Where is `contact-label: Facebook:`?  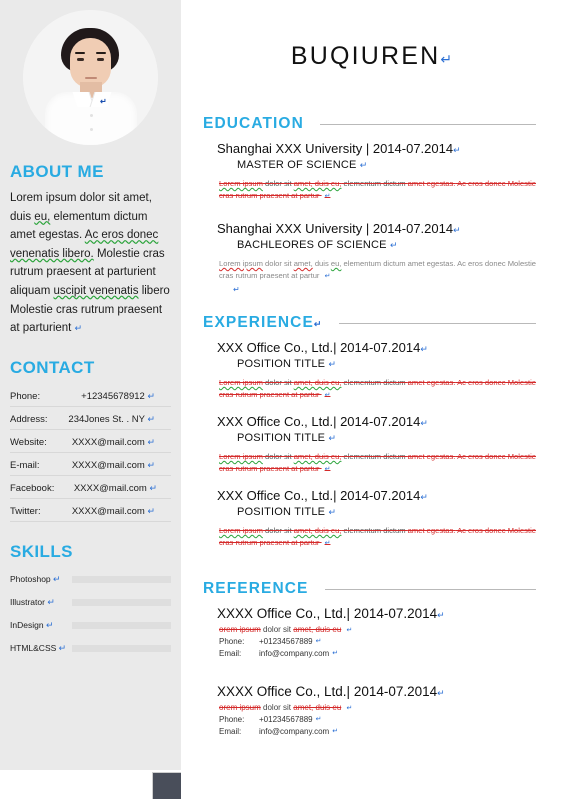
contact-label: Facebook: is located at coordinates (32, 488).